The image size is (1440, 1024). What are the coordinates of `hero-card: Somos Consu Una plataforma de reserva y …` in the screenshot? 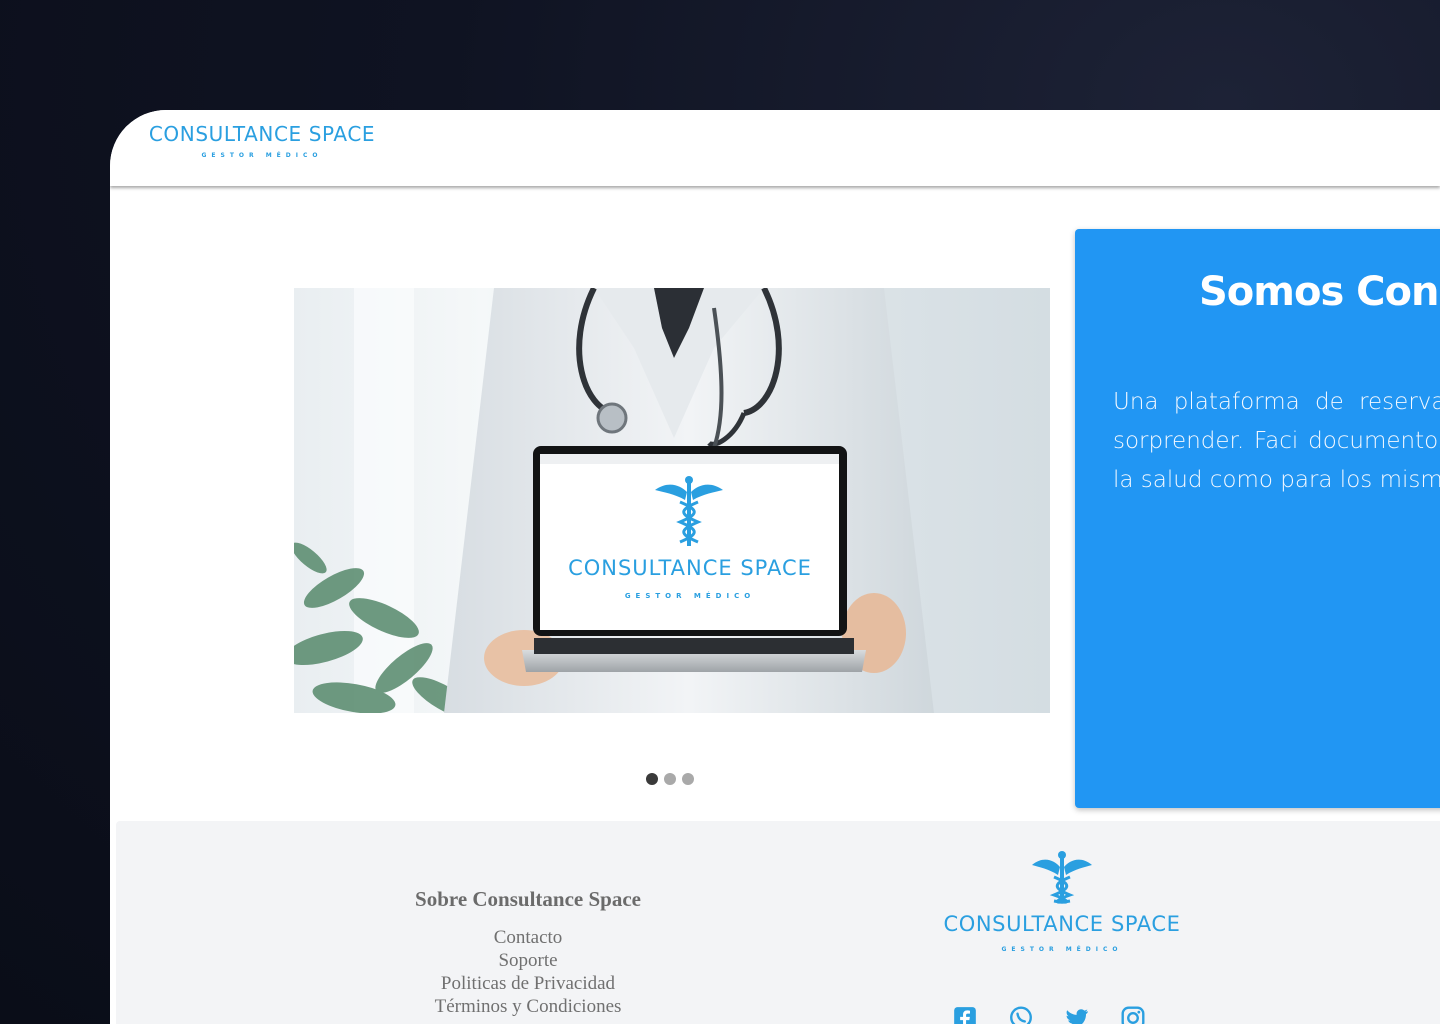 It's located at (1257, 518).